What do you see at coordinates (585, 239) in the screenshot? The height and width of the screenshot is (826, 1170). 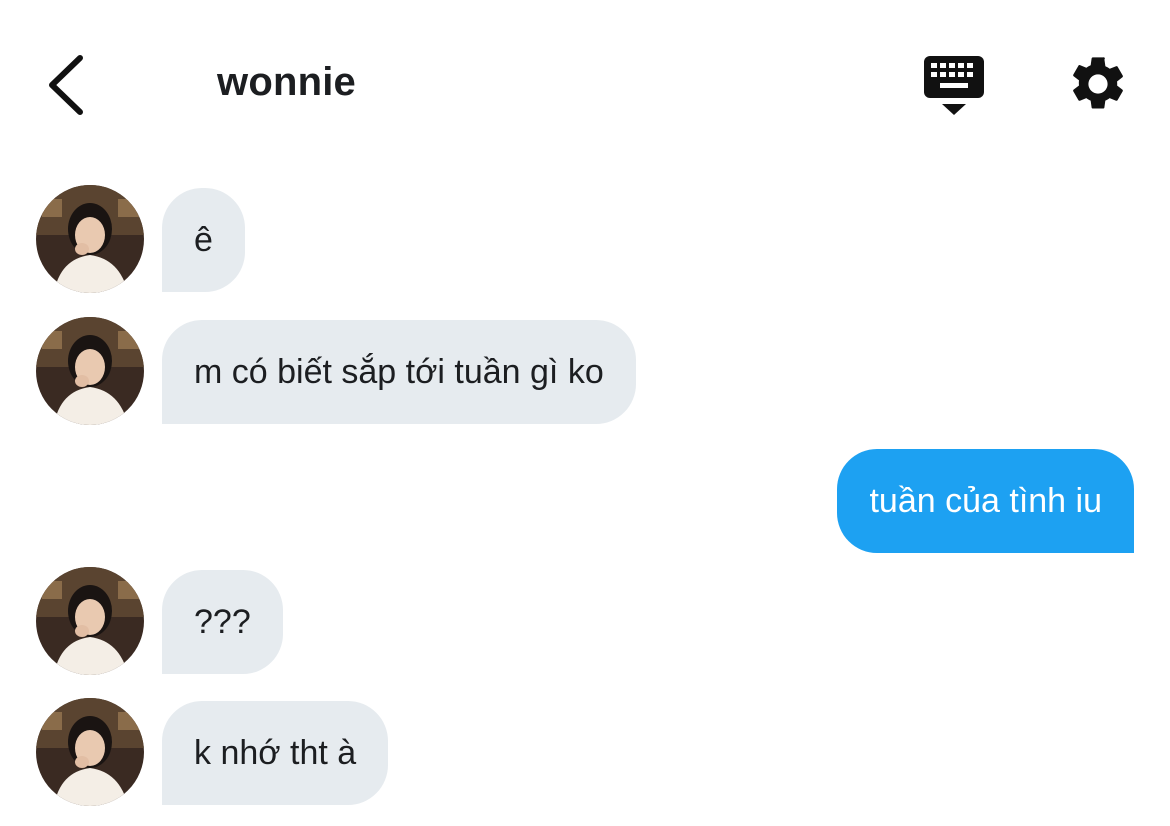 I see `message-row: ê` at bounding box center [585, 239].